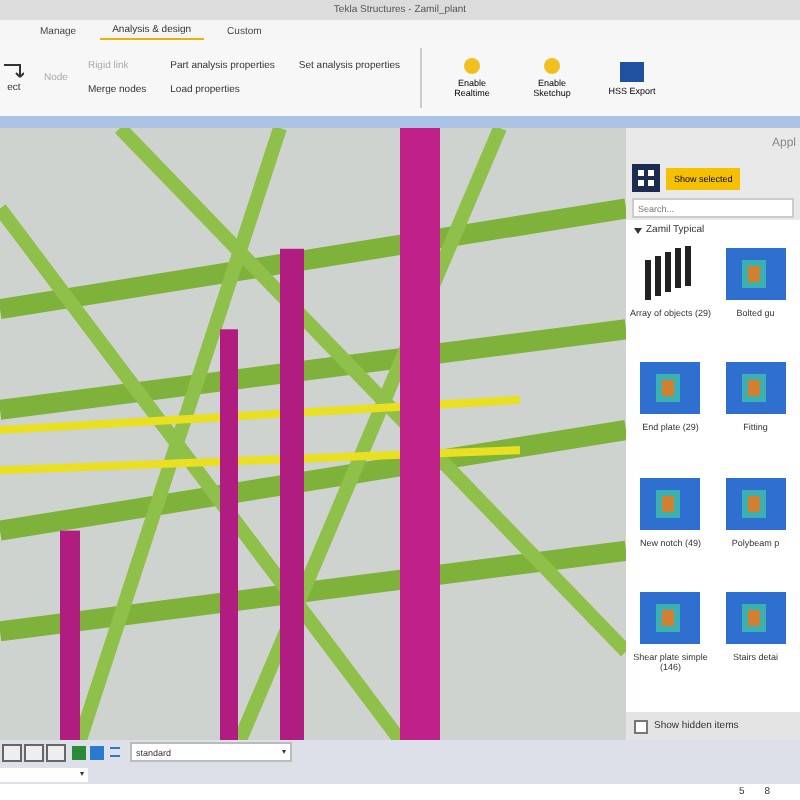 The height and width of the screenshot is (800, 800). Describe the element at coordinates (641, 726) in the screenshot. I see `checkbox` at that location.